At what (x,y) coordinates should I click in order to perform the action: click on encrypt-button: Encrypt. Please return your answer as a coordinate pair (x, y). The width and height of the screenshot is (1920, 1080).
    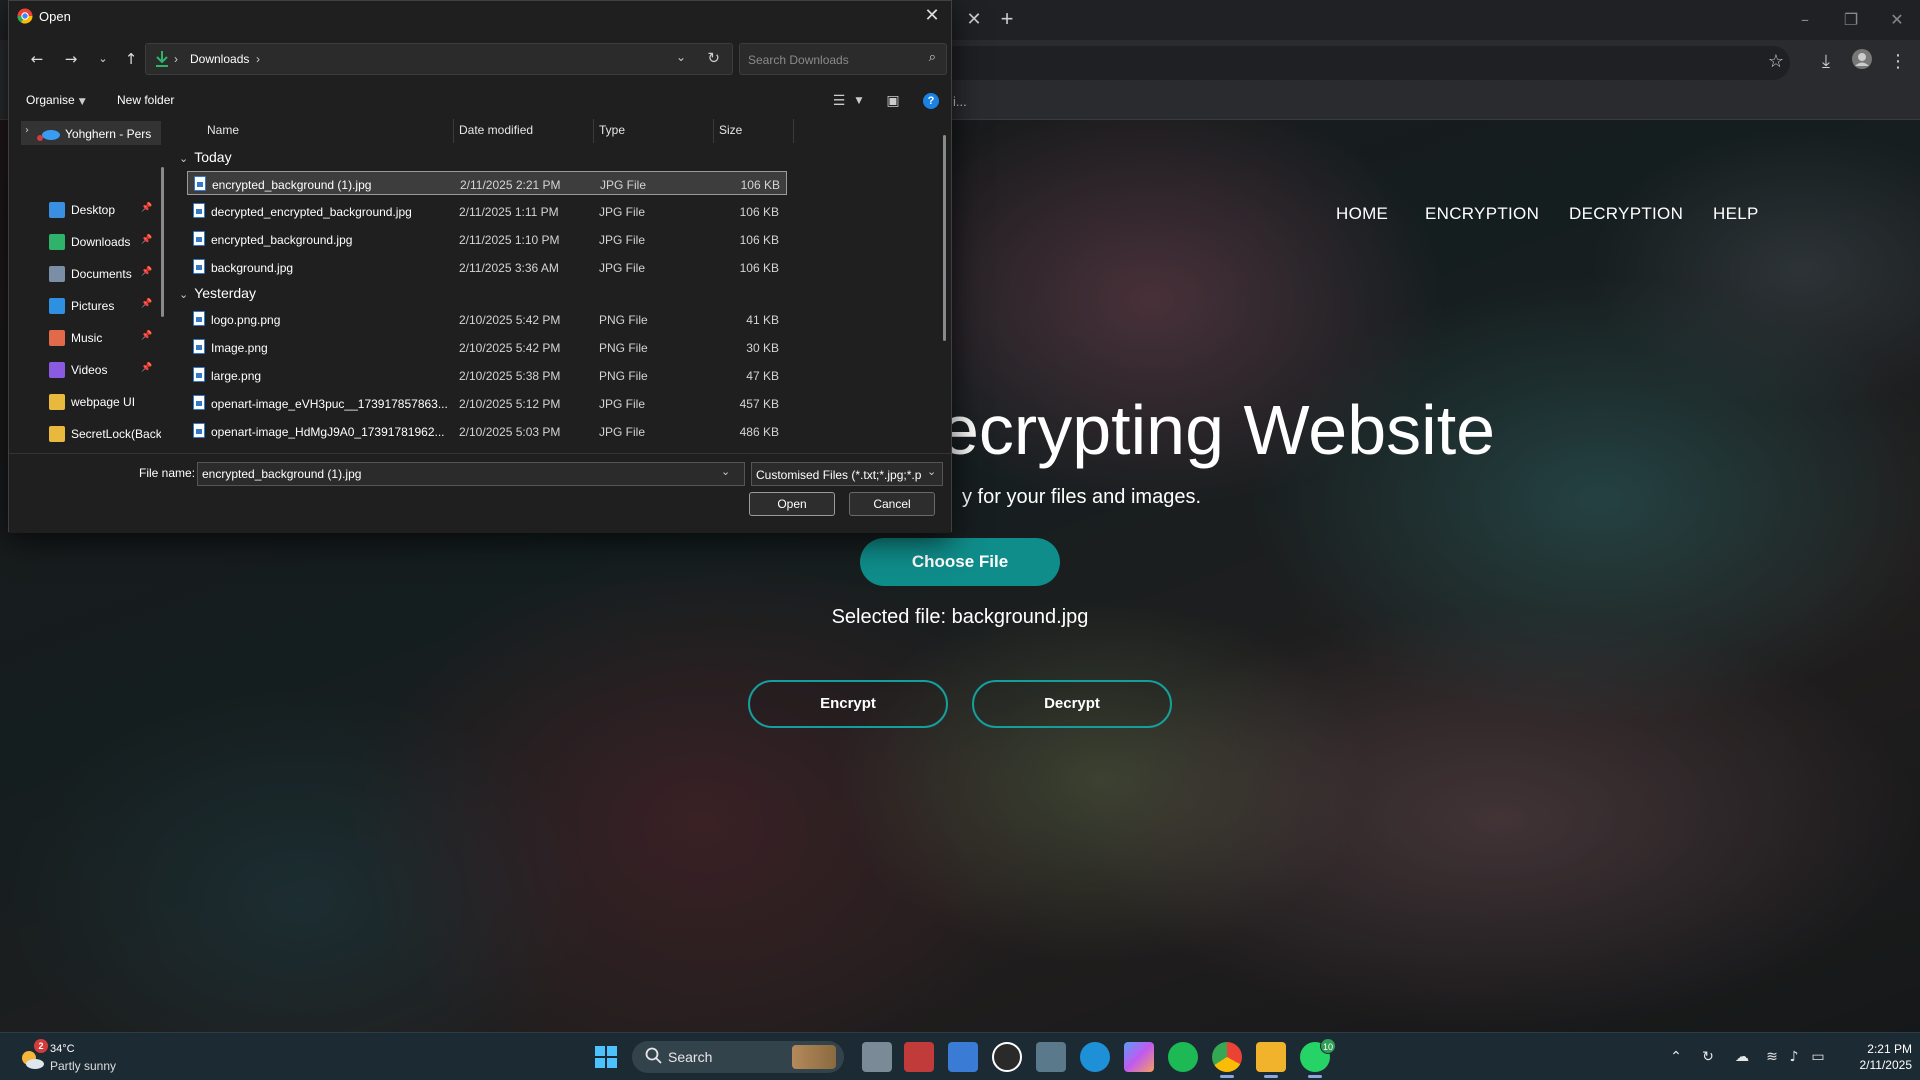
    Looking at the image, I should click on (848, 704).